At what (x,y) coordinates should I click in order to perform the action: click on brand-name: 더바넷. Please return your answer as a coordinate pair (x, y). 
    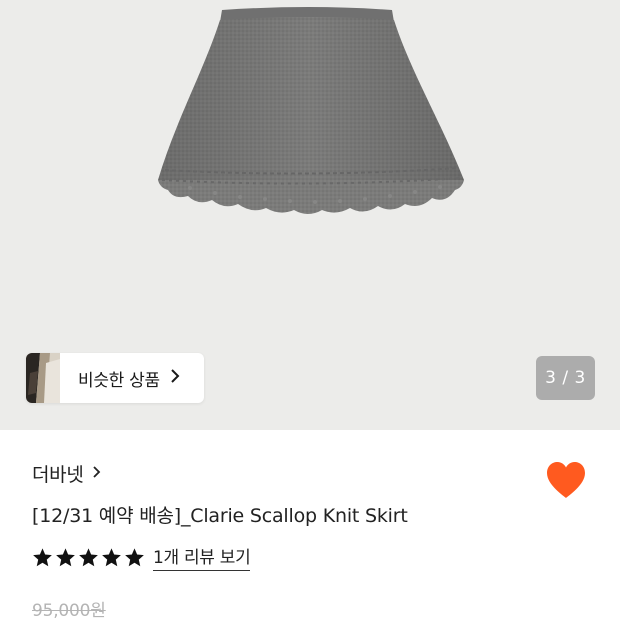
    Looking at the image, I should click on (58, 475).